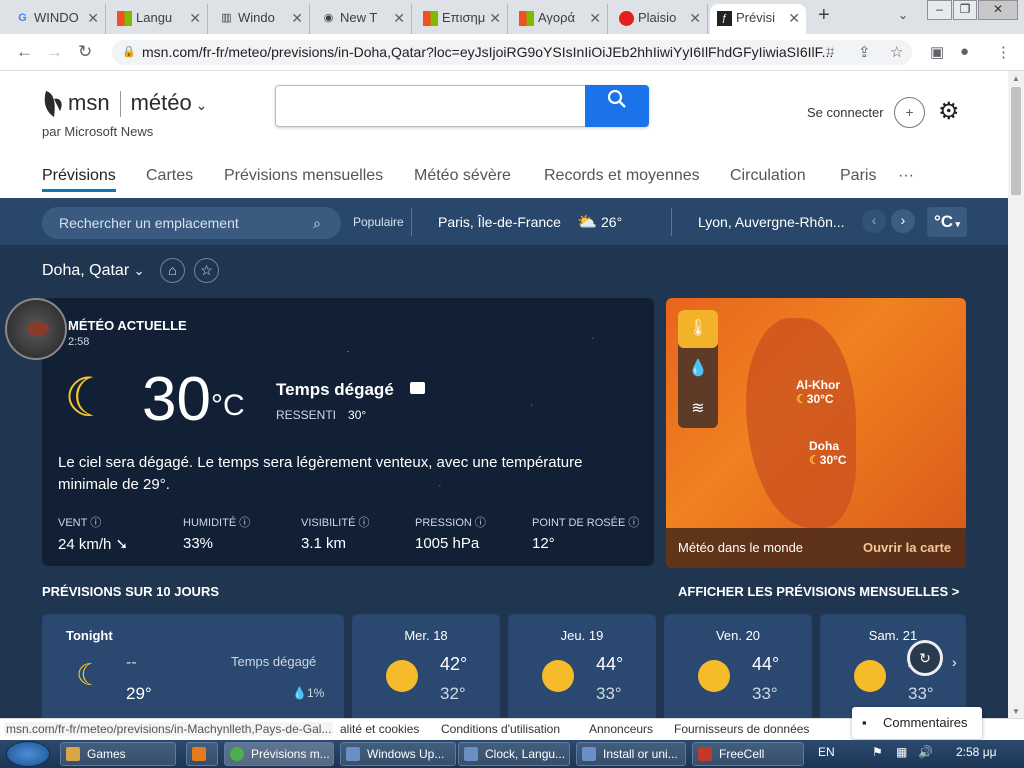  What do you see at coordinates (57, 19) in the screenshot?
I see `browser-tab: G WINDO ✕` at bounding box center [57, 19].